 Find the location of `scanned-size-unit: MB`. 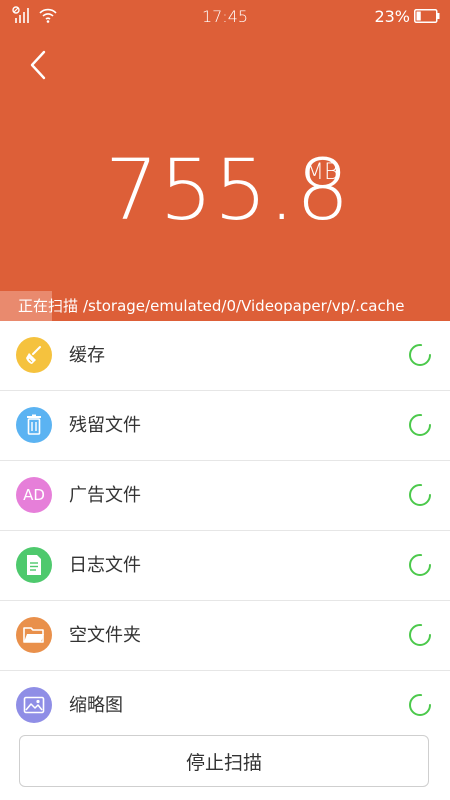

scanned-size-unit: MB is located at coordinates (322, 172).